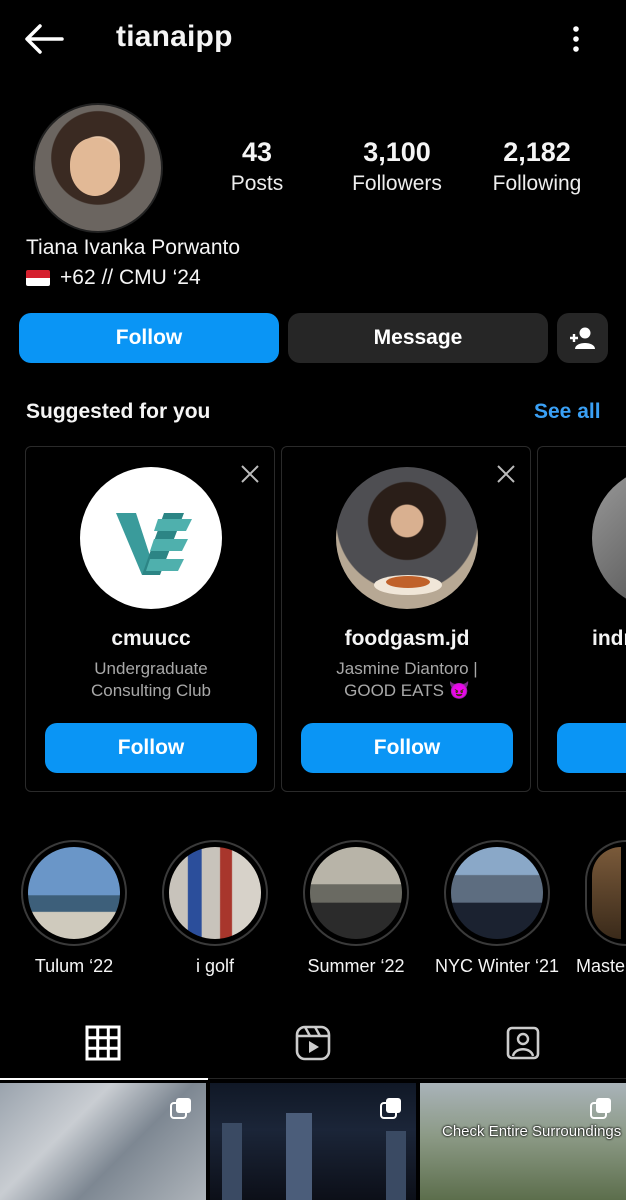  What do you see at coordinates (567, 412) in the screenshot?
I see `see-all-link: See all` at bounding box center [567, 412].